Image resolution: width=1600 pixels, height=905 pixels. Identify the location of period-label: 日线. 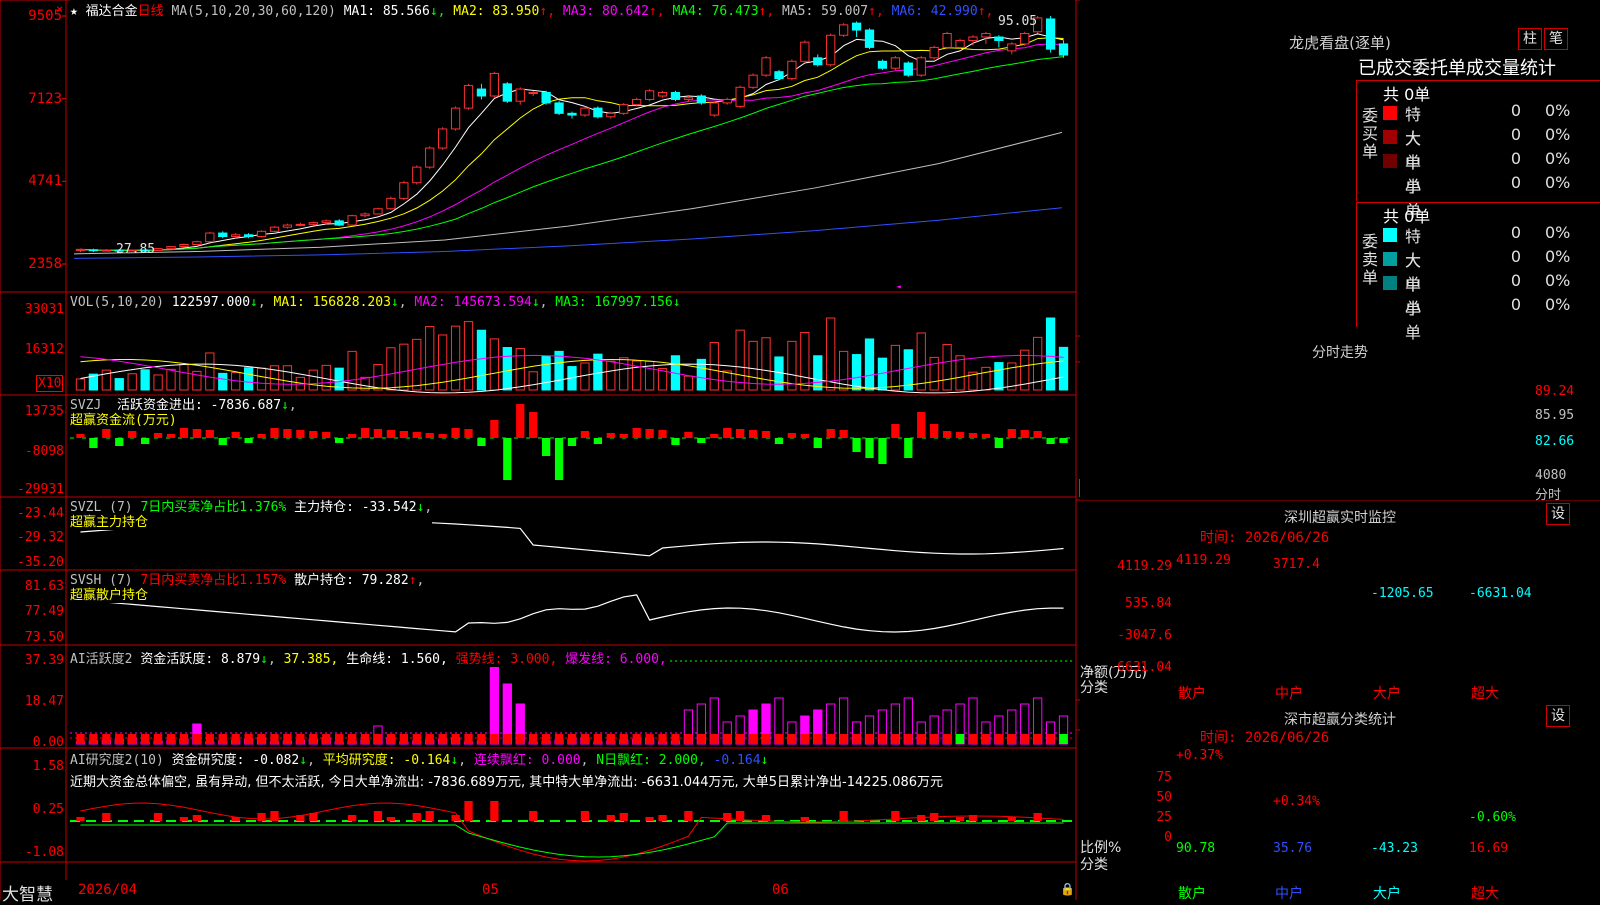
(151, 11).